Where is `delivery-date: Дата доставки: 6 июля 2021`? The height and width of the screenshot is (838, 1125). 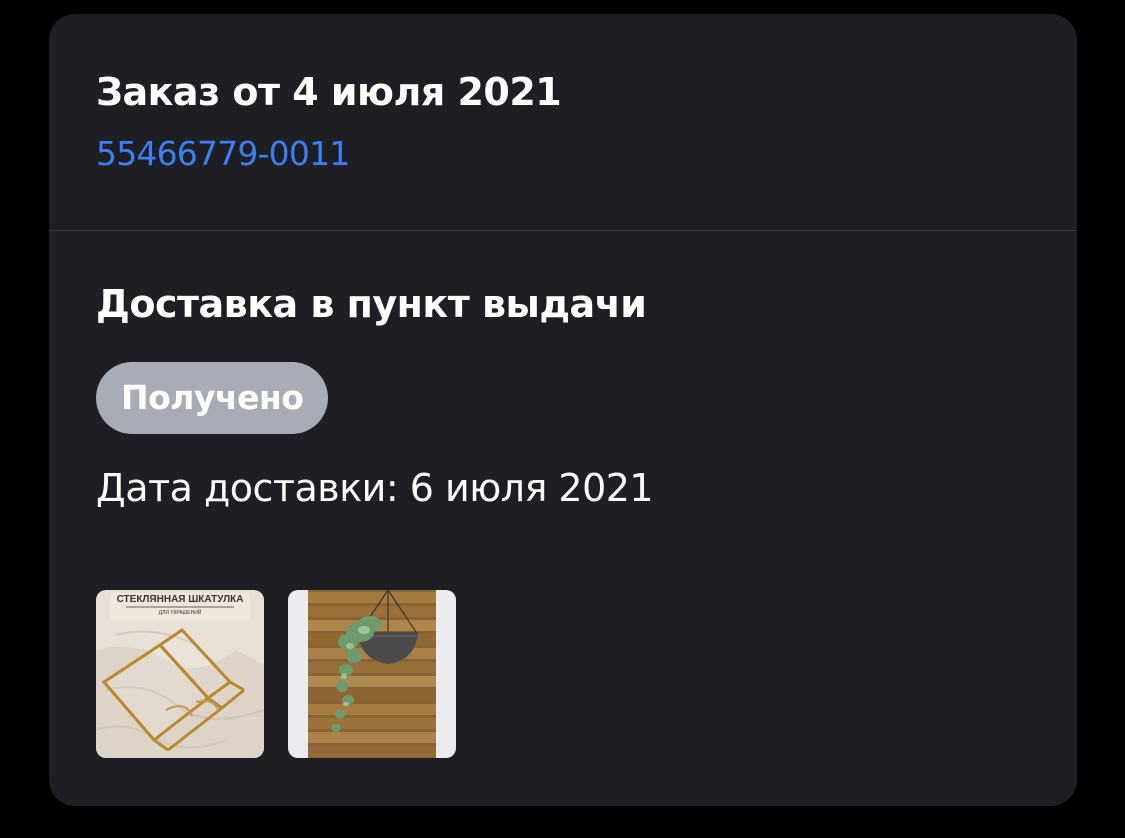 delivery-date: Дата доставки: 6 июля 2021 is located at coordinates (375, 488).